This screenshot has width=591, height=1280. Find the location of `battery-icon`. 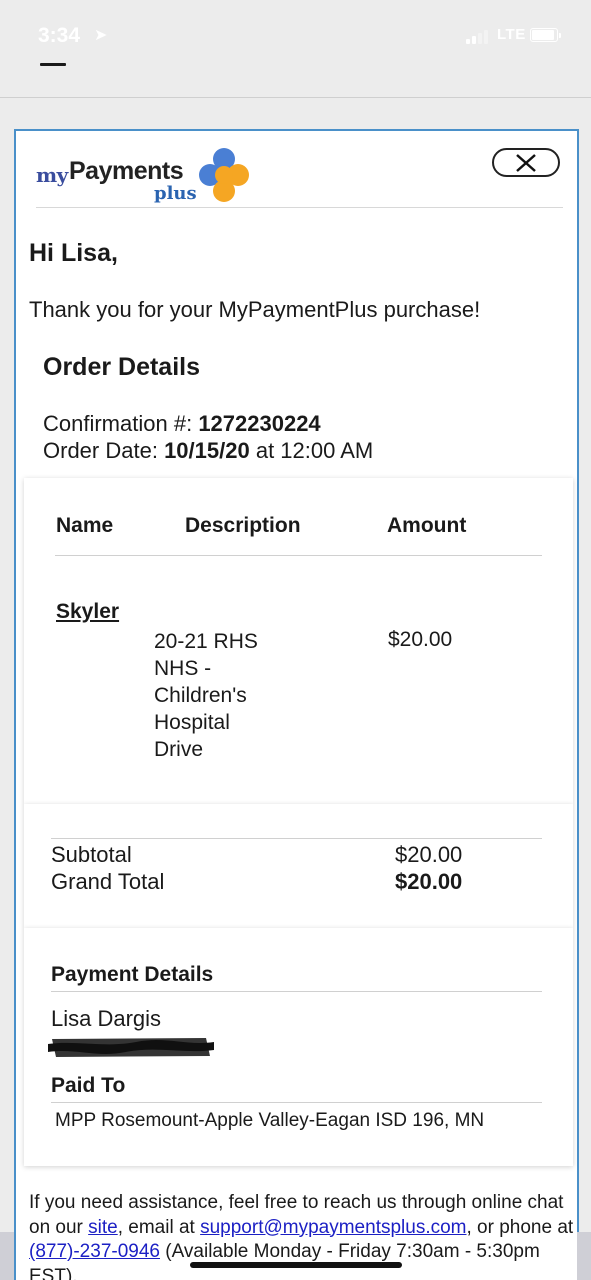

battery-icon is located at coordinates (545, 35).